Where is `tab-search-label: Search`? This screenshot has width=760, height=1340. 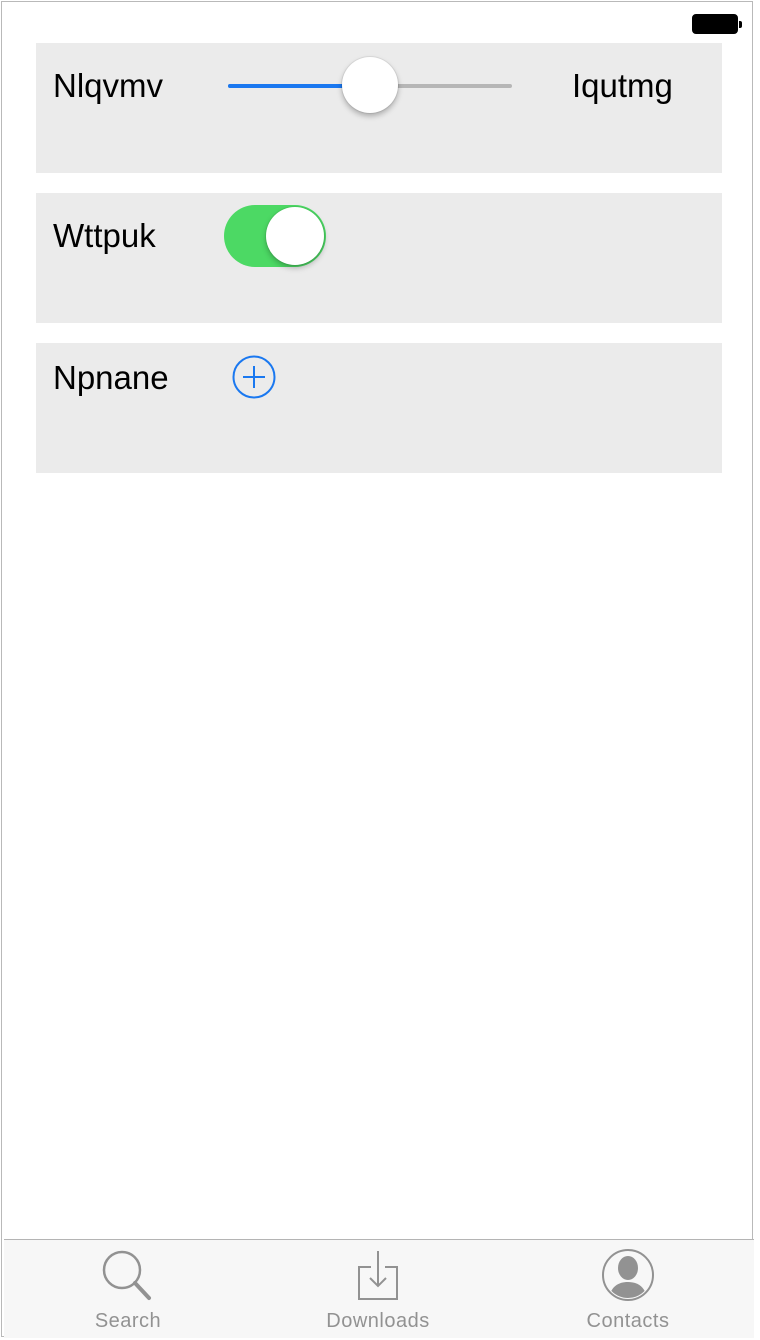
tab-search-label: Search is located at coordinates (128, 1321).